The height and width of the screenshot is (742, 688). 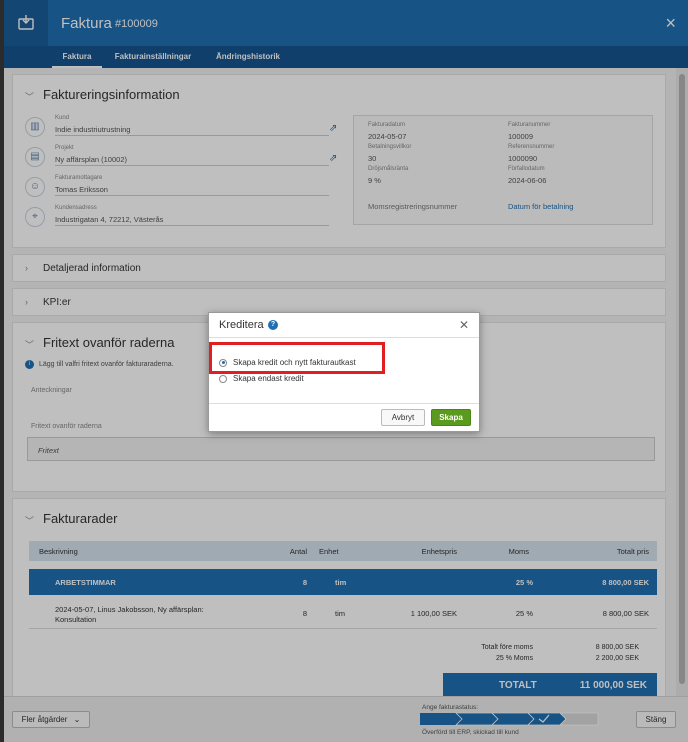 I want to click on option-credit-only: Skapa endast kredit, so click(x=261, y=378).